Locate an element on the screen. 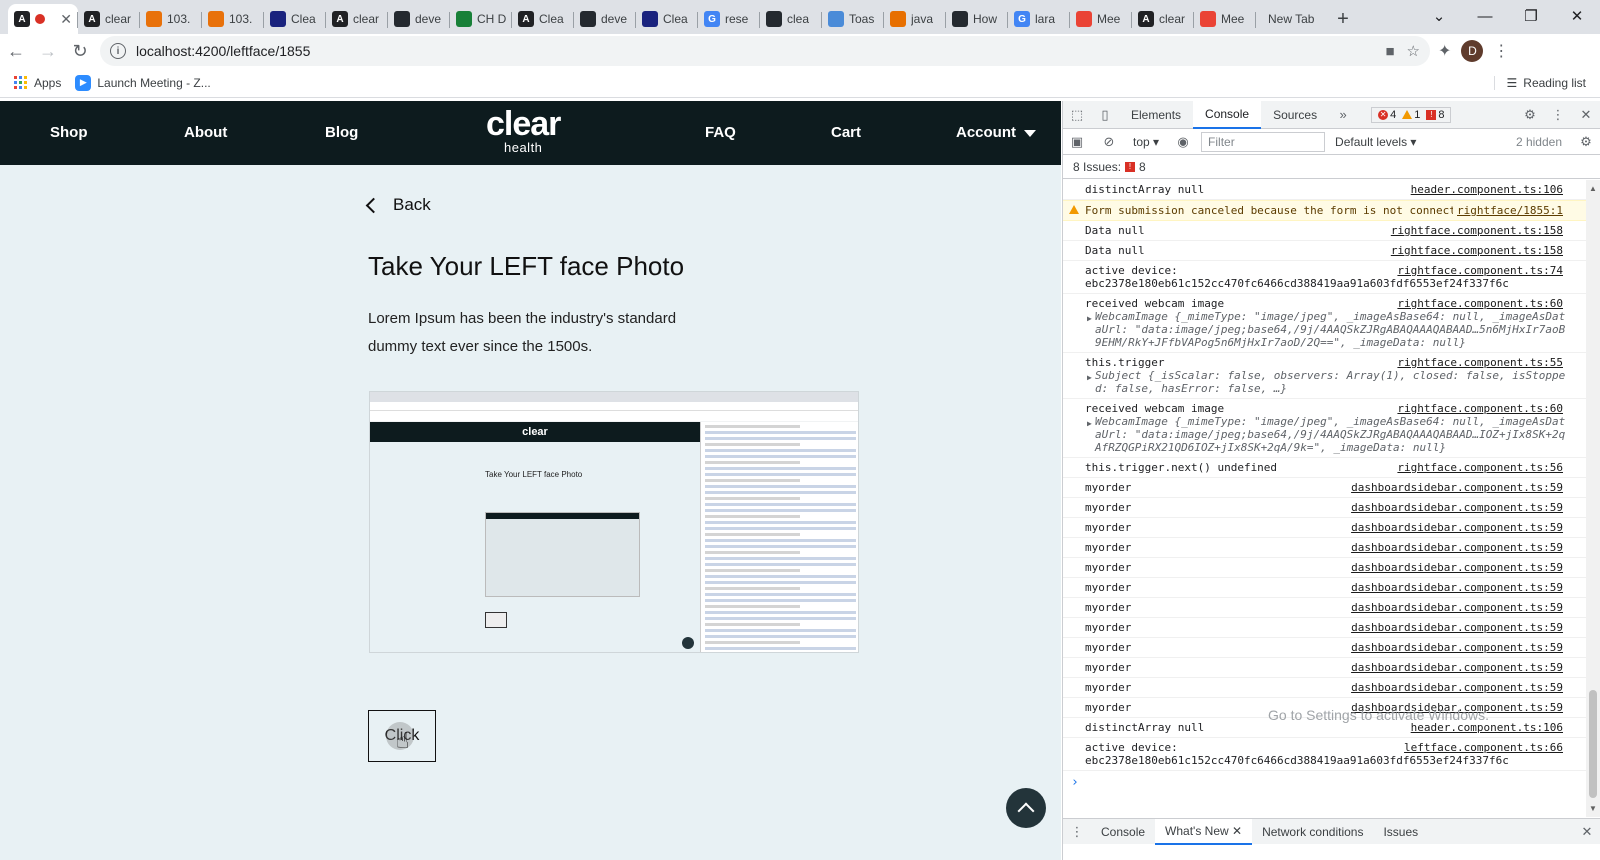 The height and width of the screenshot is (860, 1600). console-source-link: rightface/1855:1 is located at coordinates (1508, 210).